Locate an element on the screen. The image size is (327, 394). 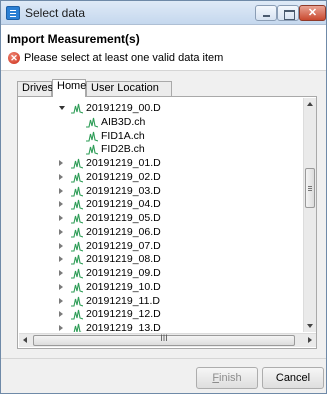
tree-item: 20191219_07.D is located at coordinates (161, 246).